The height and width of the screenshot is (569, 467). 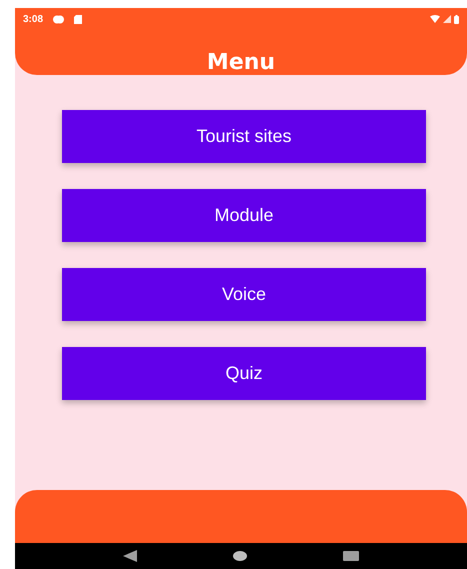 What do you see at coordinates (33, 19) in the screenshot?
I see `status-time: 3:08` at bounding box center [33, 19].